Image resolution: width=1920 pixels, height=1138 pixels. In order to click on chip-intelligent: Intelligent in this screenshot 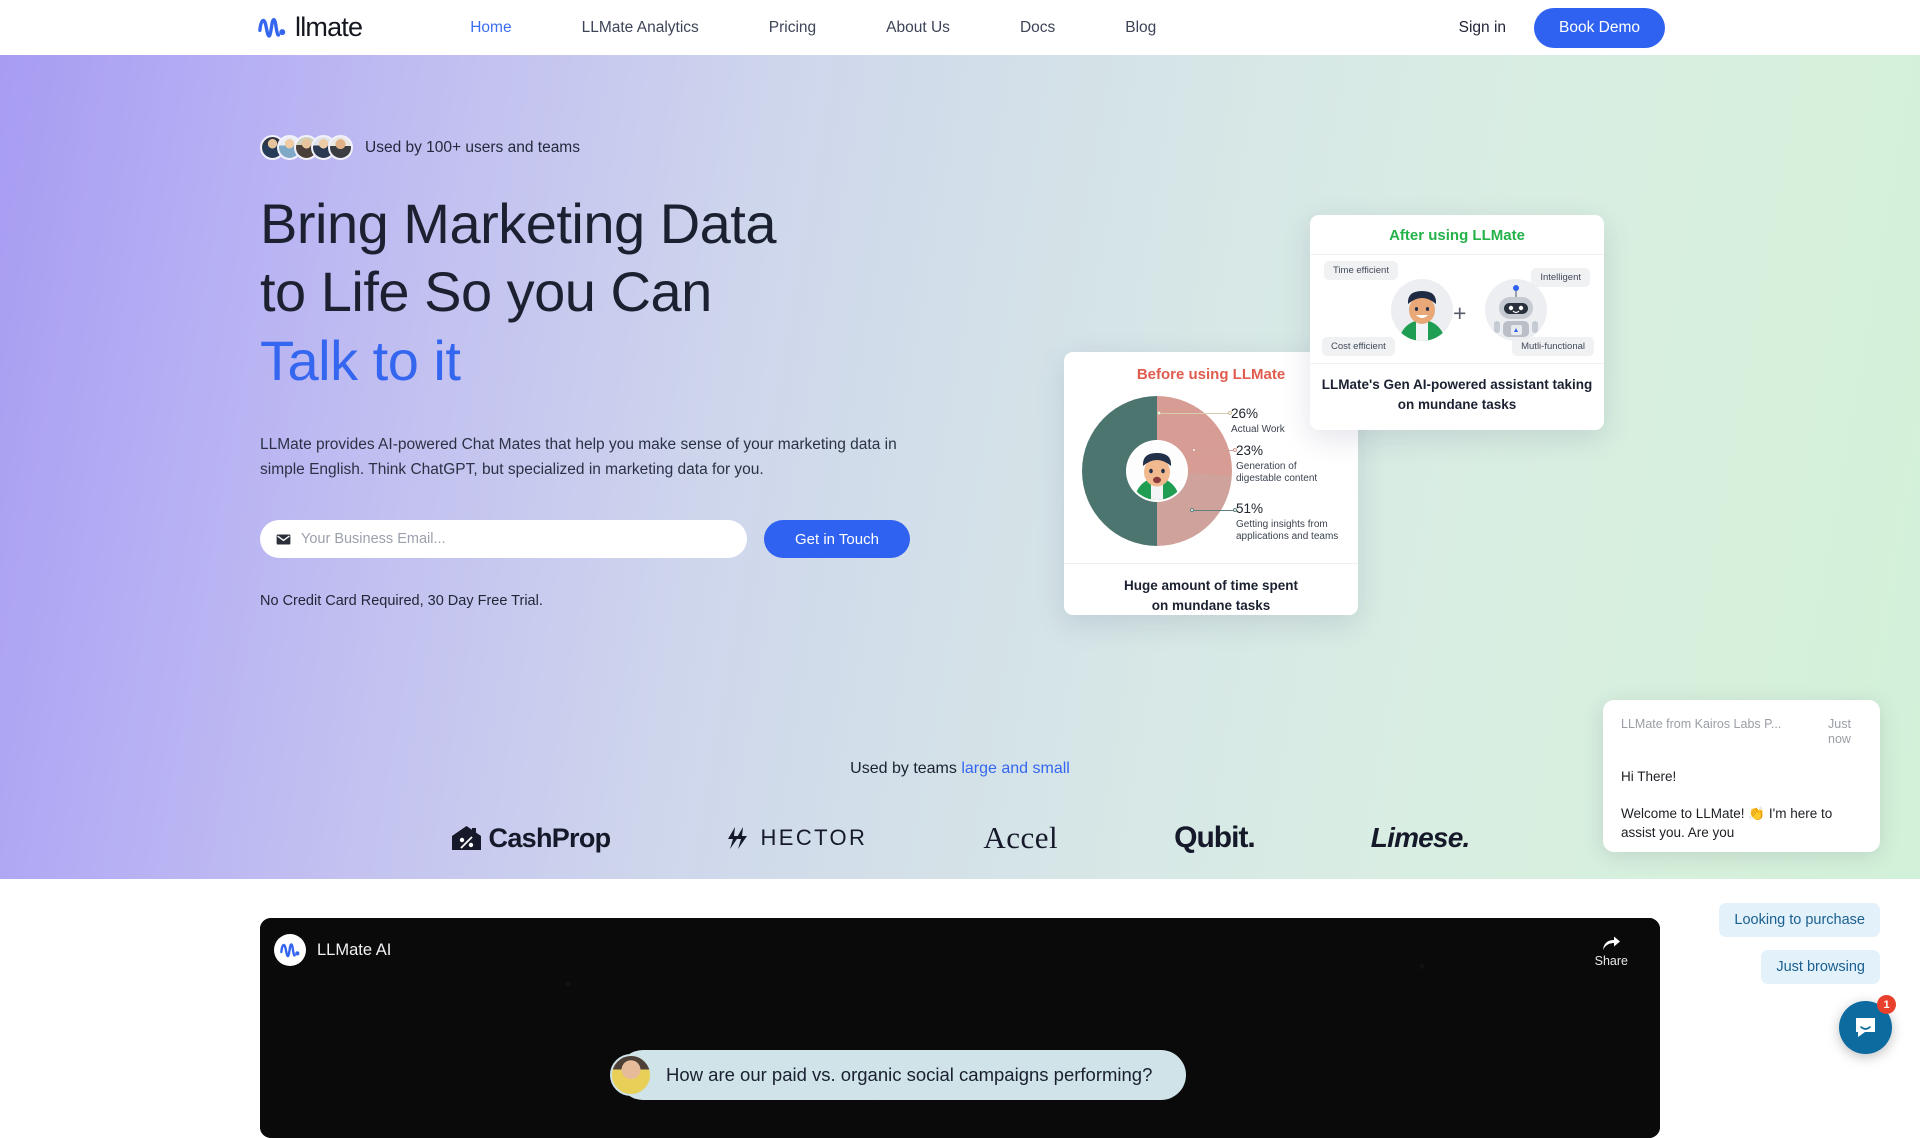, I will do `click(1560, 277)`.